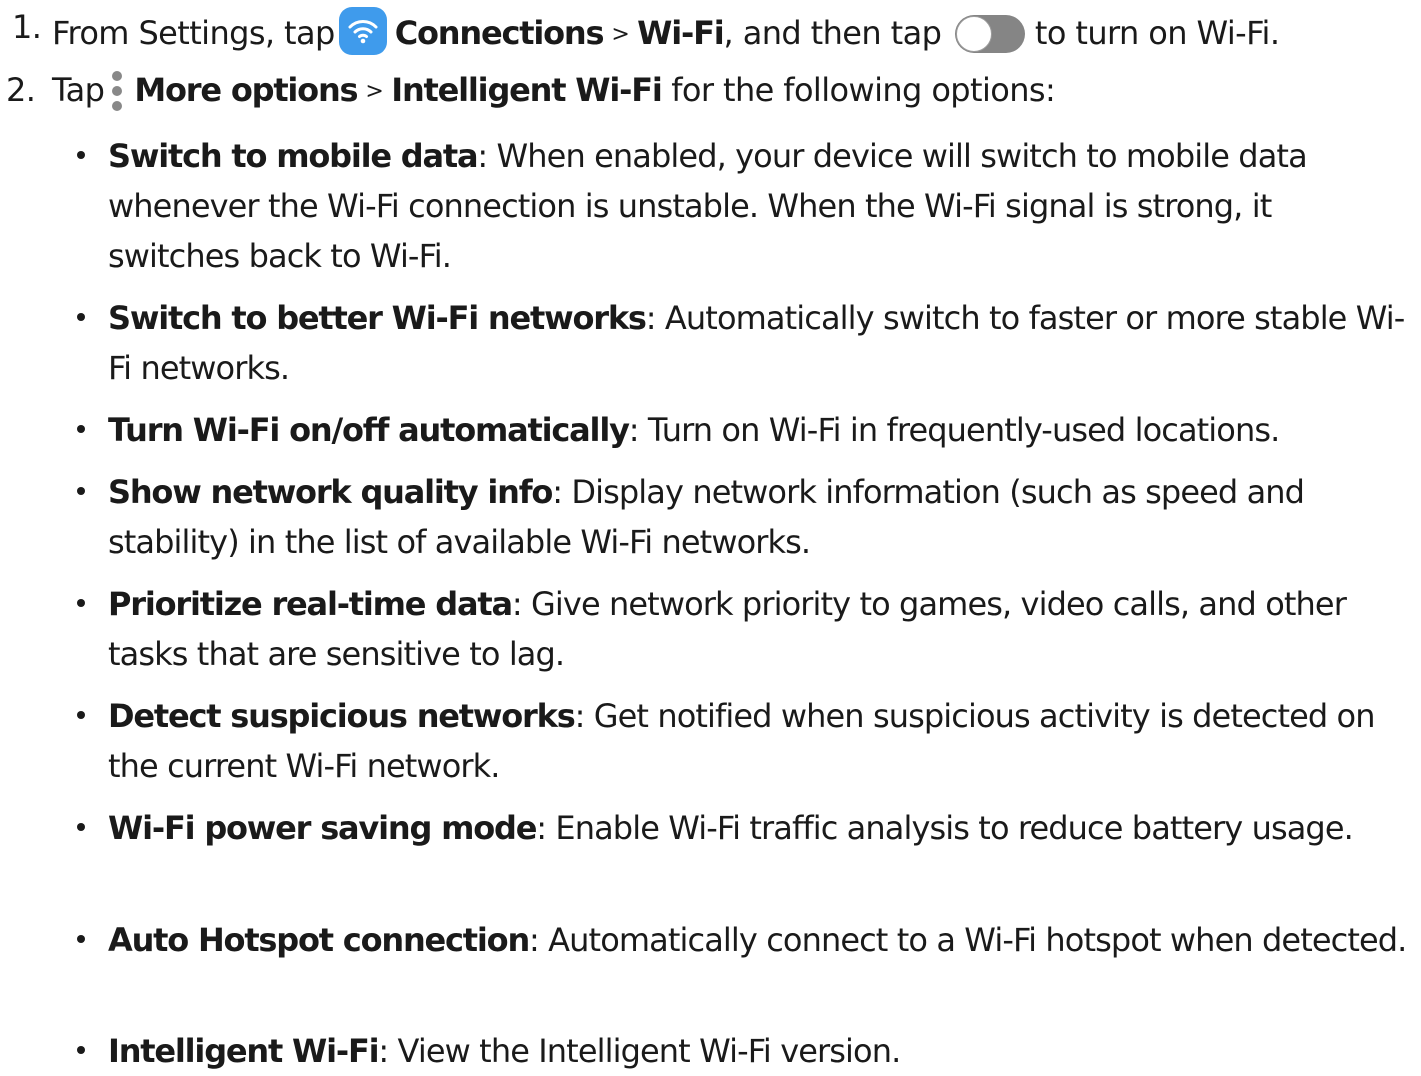  I want to click on intelligent-wifi-label: Intelligent Wi-Fi, so click(527, 90).